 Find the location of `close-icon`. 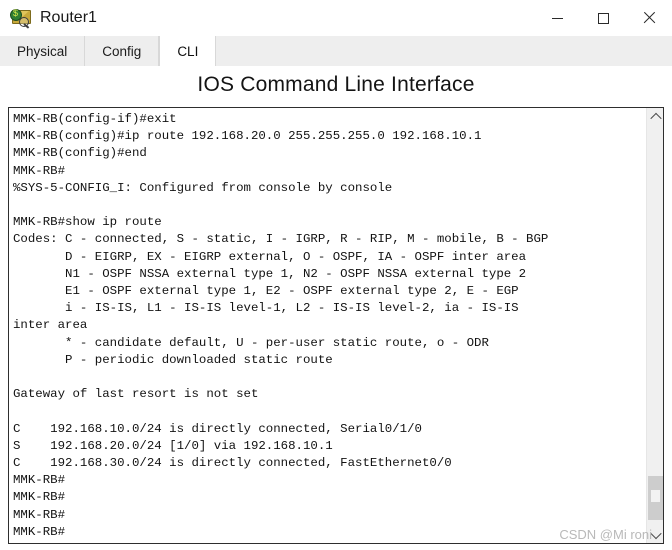

close-icon is located at coordinates (649, 18).